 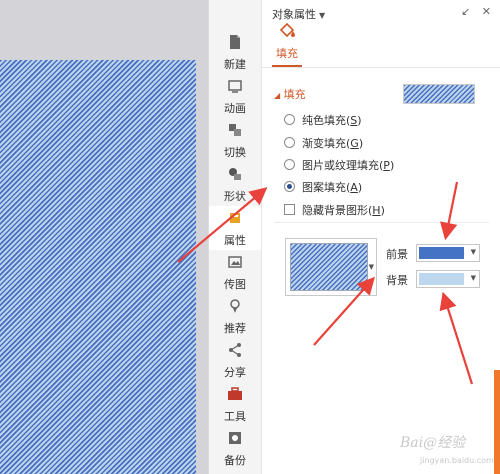 I want to click on foreground-color-swatch, so click(x=441, y=253).